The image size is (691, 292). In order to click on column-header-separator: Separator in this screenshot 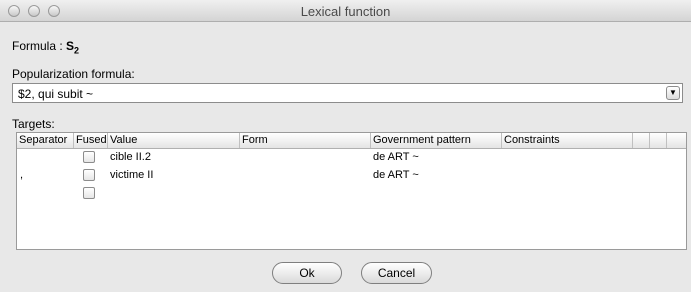, I will do `click(45, 140)`.